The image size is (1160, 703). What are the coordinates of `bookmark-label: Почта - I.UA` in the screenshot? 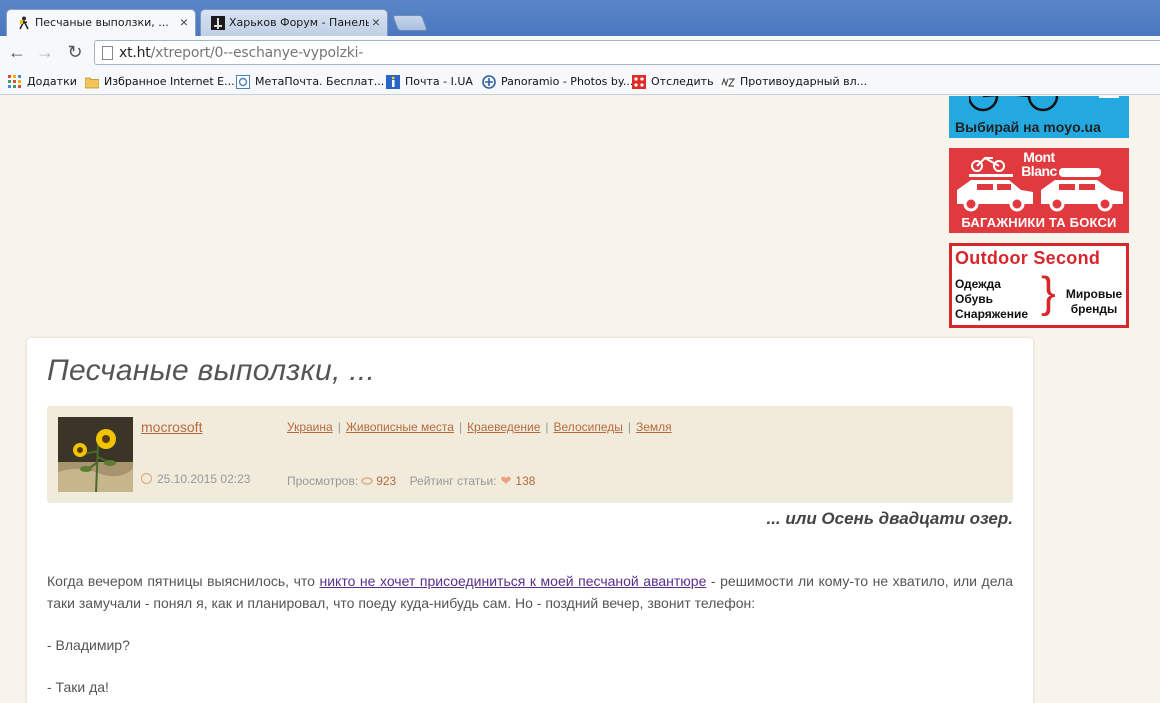 It's located at (439, 81).